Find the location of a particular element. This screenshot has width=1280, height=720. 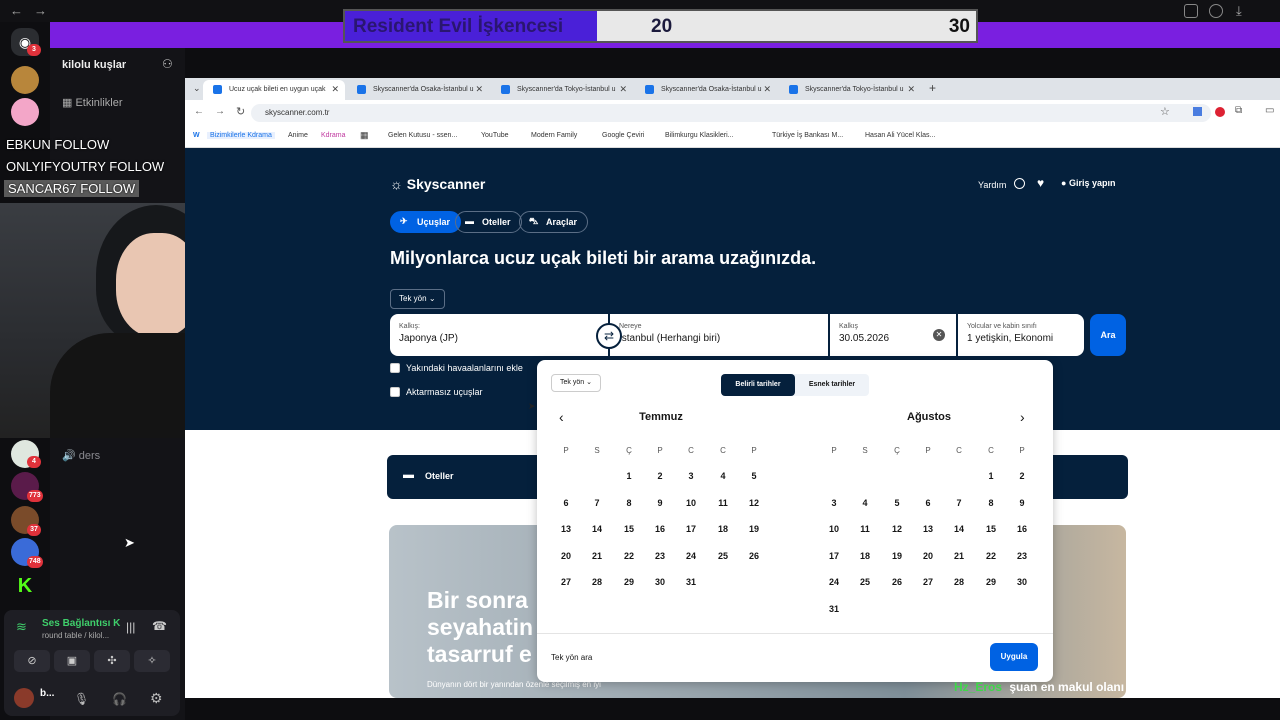

side-panel-icon: ▭ is located at coordinates (1269, 110).